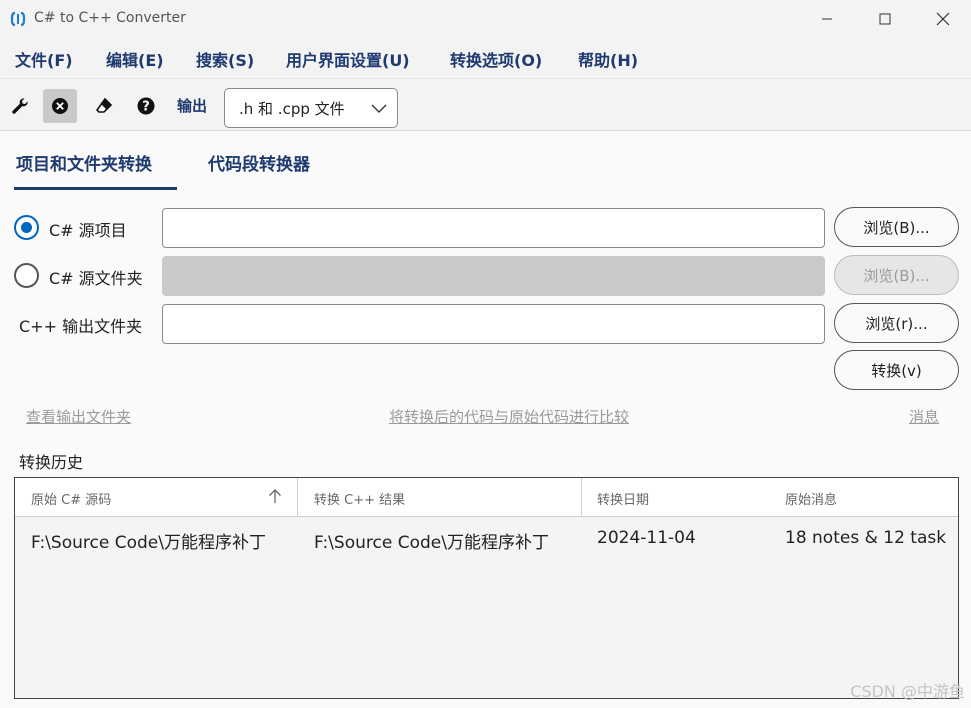  What do you see at coordinates (493, 324) in the screenshot?
I see `output-folder-input` at bounding box center [493, 324].